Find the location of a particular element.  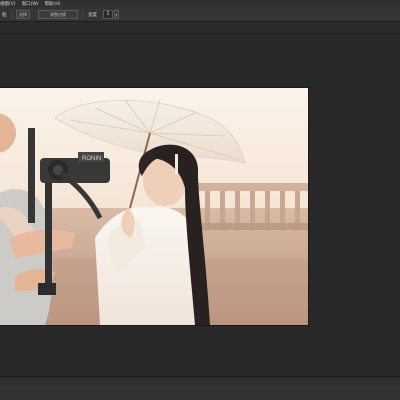

width-input: 5 is located at coordinates (108, 14).